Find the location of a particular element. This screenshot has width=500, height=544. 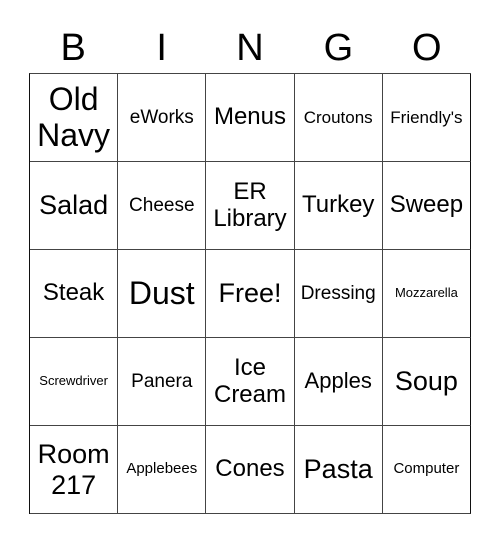

bingo-cell: Computer is located at coordinates (426, 470).